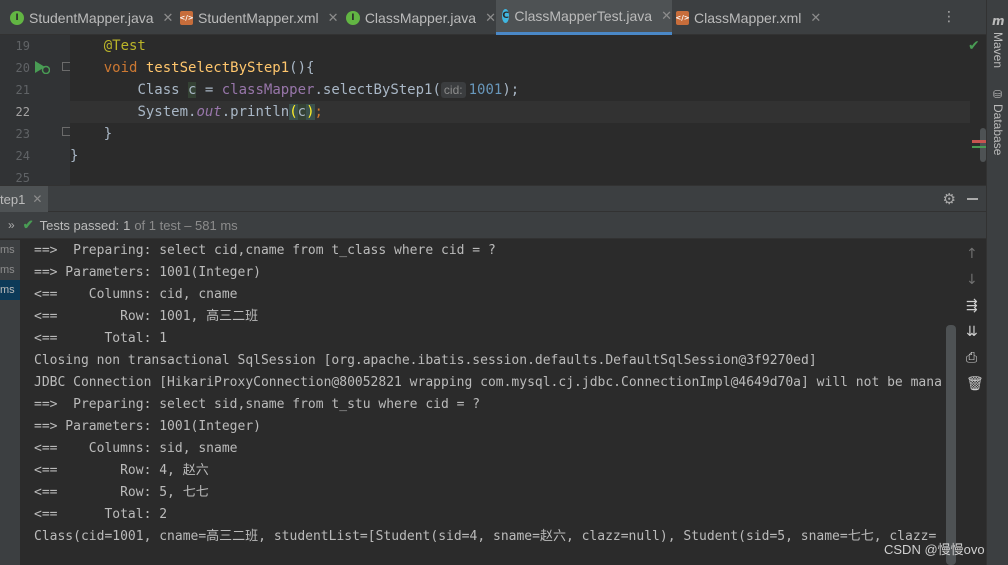  I want to click on call-token: .selectByStep1(, so click(377, 90).